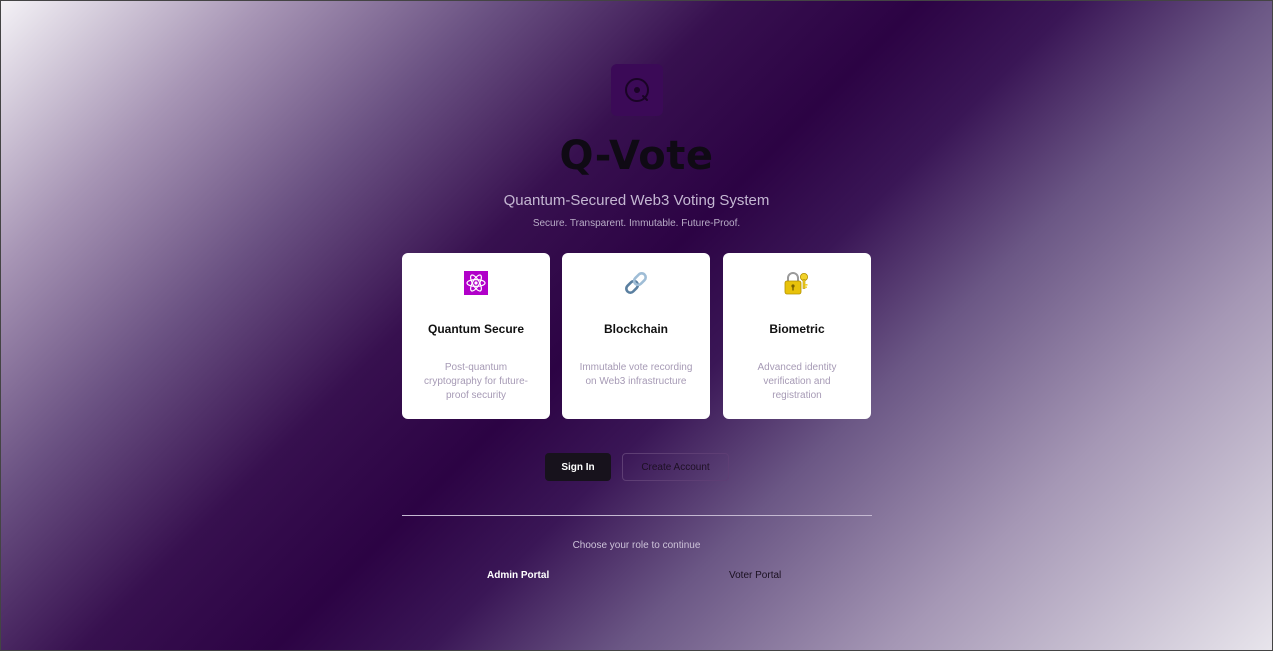 This screenshot has height=651, width=1273. Describe the element at coordinates (797, 329) in the screenshot. I see `feature-title: Biometric` at that location.